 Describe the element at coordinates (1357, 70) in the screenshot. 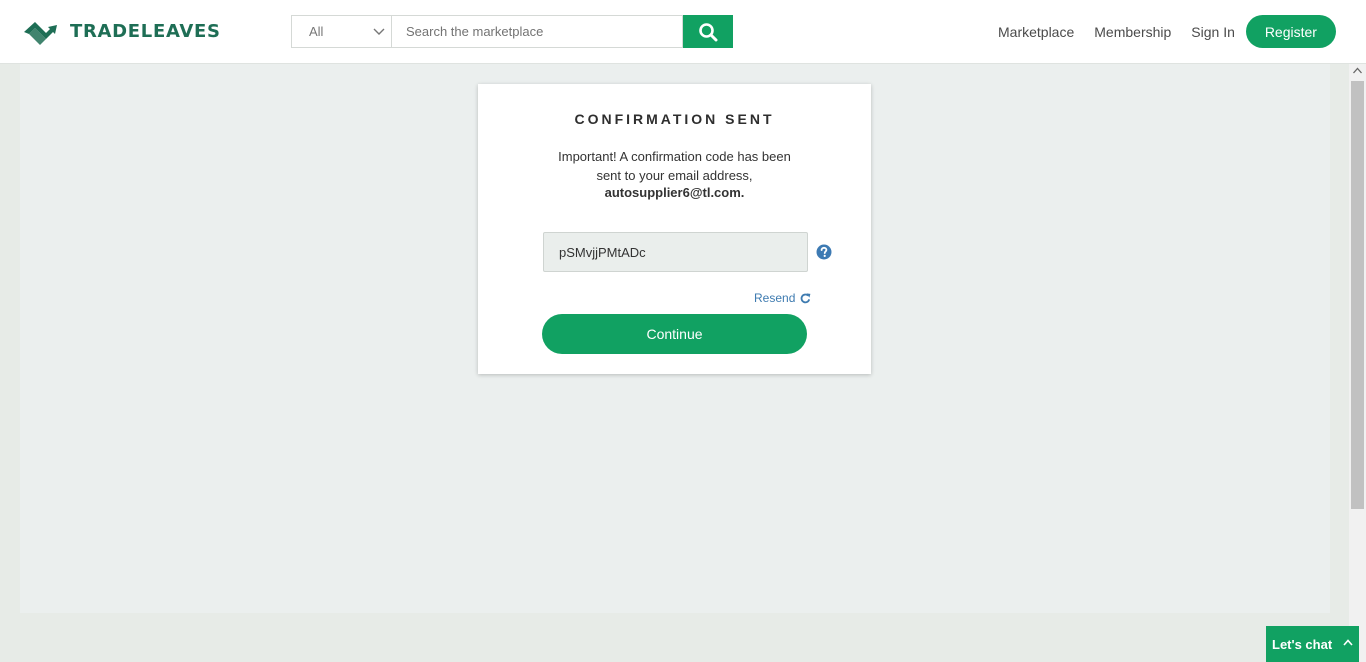

I see `scroll-up-arrow-icon` at that location.